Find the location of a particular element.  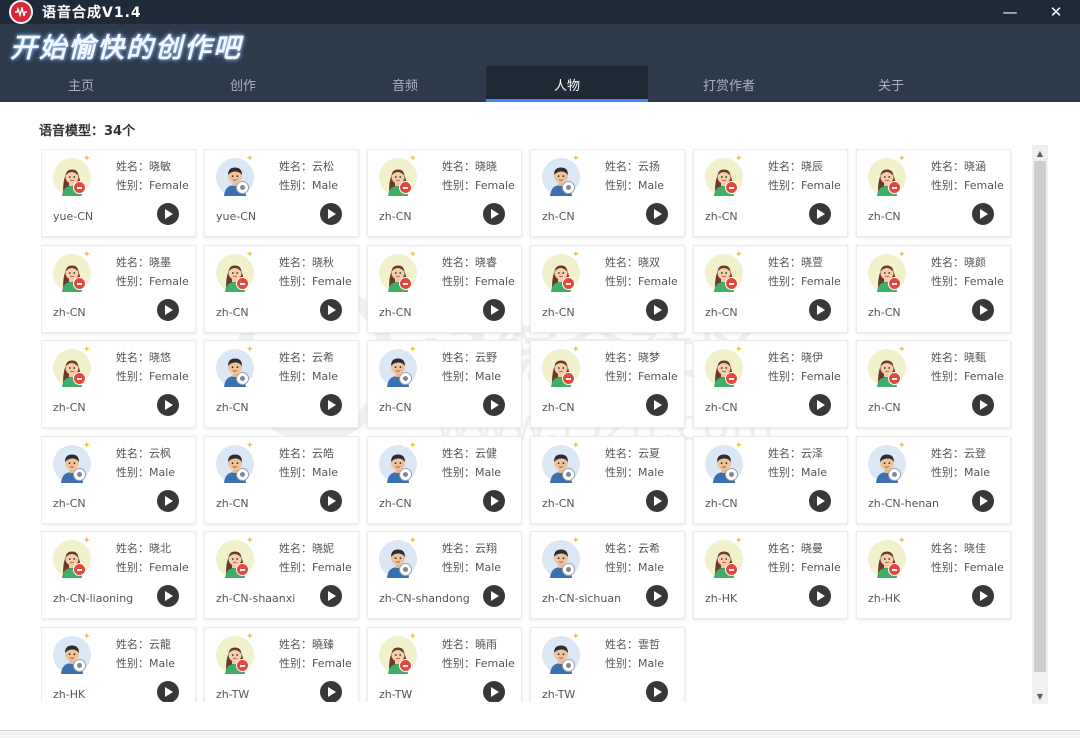

close-button: ✕ is located at coordinates (1056, 12).